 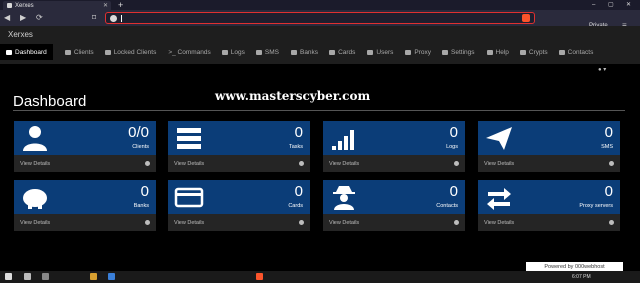 I want to click on help-icon, so click(x=489, y=52).